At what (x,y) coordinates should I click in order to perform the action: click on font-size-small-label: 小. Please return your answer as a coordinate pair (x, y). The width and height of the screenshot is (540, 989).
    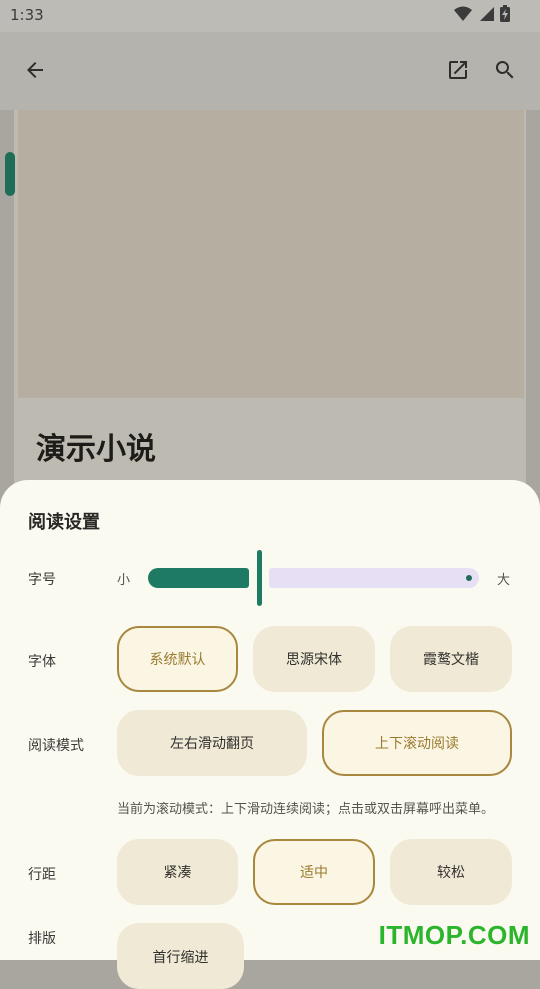
    Looking at the image, I should click on (124, 580).